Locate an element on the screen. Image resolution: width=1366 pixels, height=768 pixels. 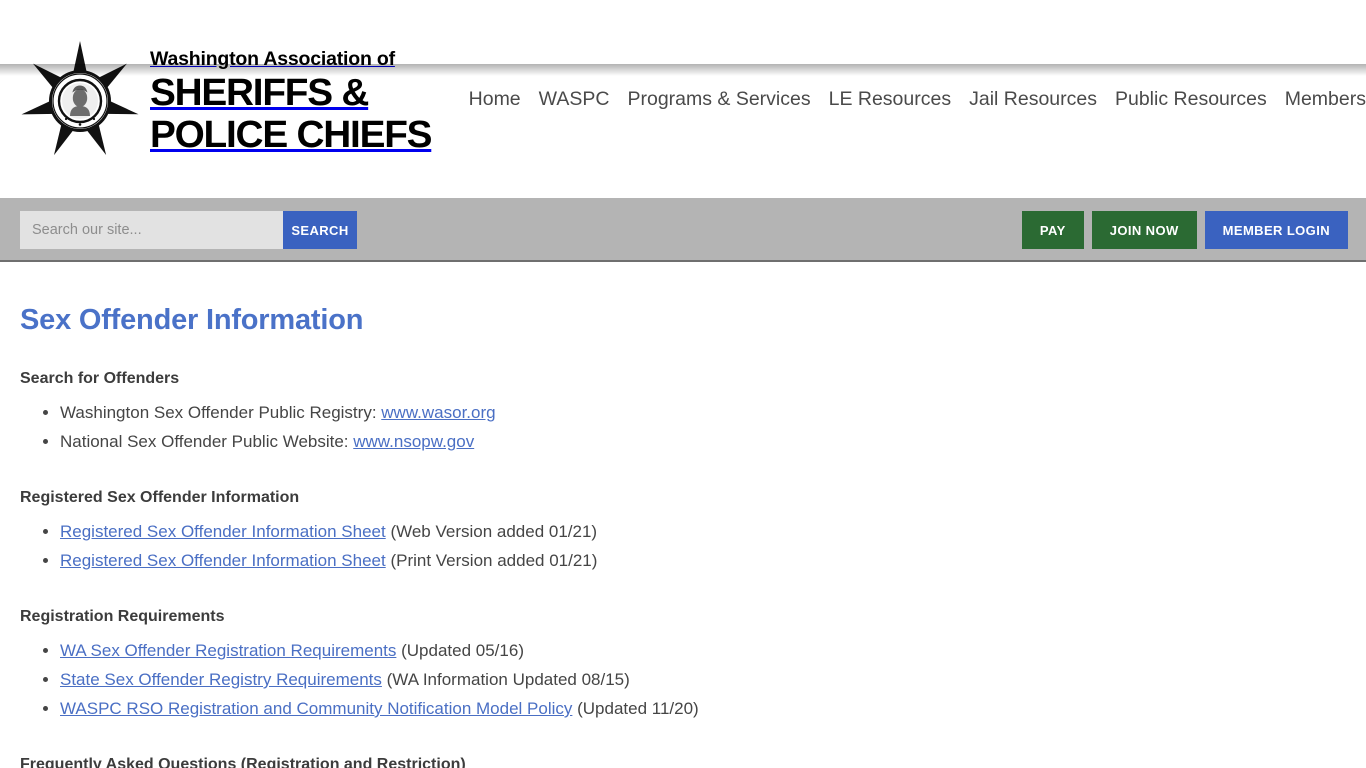
nav-item-programs-services: Programs & Services is located at coordinates (709, 99).